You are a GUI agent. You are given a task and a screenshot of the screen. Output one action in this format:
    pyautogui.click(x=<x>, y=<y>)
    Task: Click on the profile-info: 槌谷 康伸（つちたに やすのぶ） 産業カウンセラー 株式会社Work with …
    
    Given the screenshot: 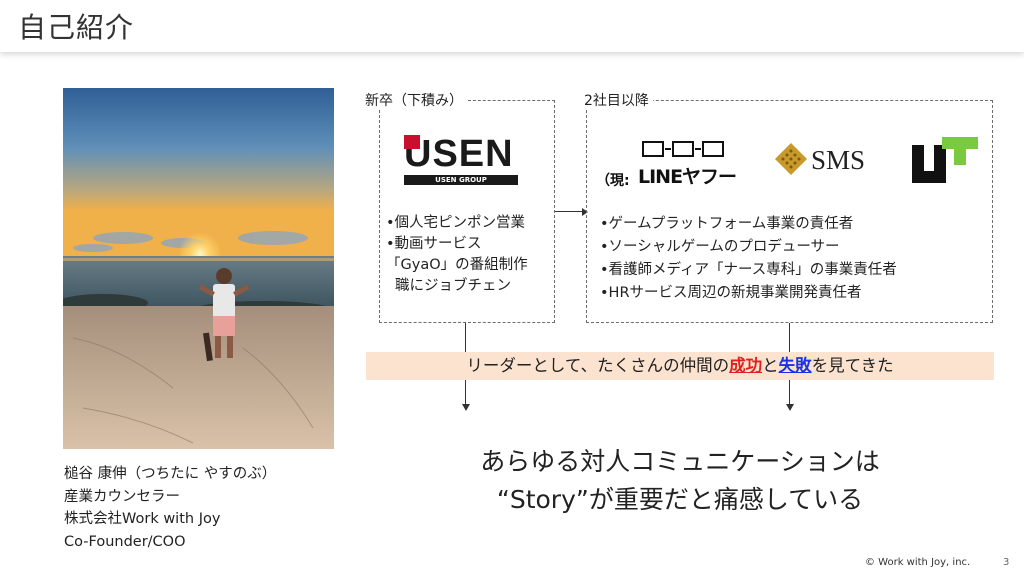 What is the action you would take?
    pyautogui.click(x=170, y=508)
    